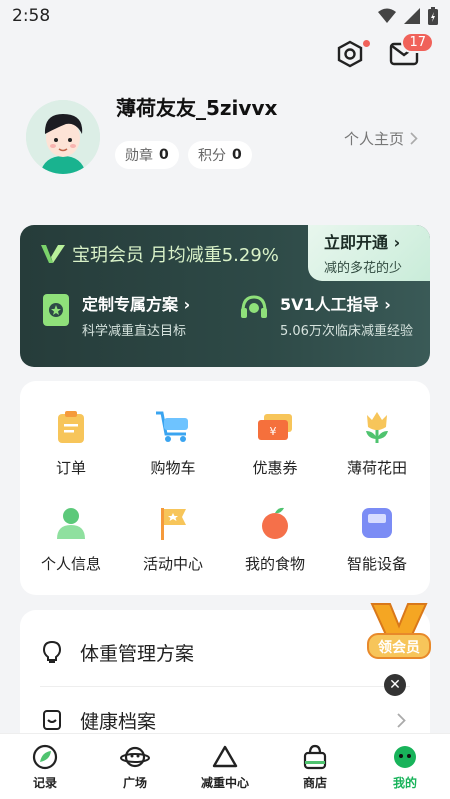 The width and height of the screenshot is (450, 799). What do you see at coordinates (362, 242) in the screenshot?
I see `vip-open-title: 立即开通 ›` at bounding box center [362, 242].